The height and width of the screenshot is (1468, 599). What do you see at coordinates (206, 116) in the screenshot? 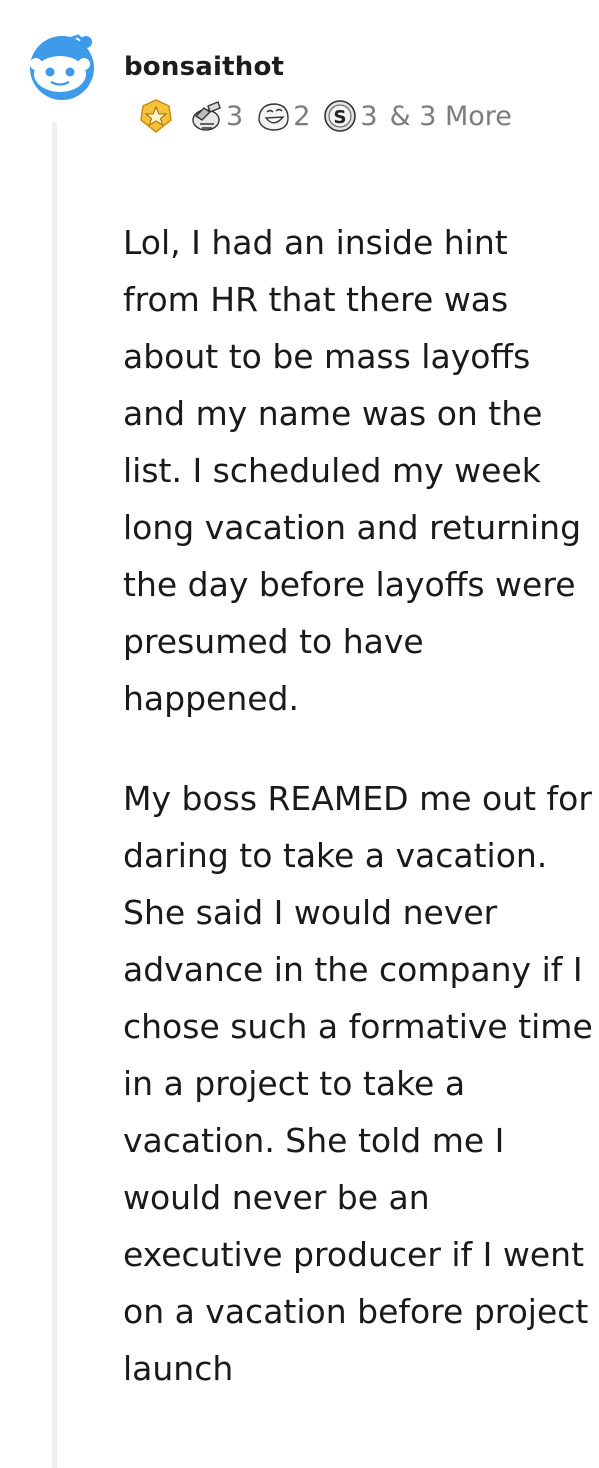
I see `gavel-hand-icon` at bounding box center [206, 116].